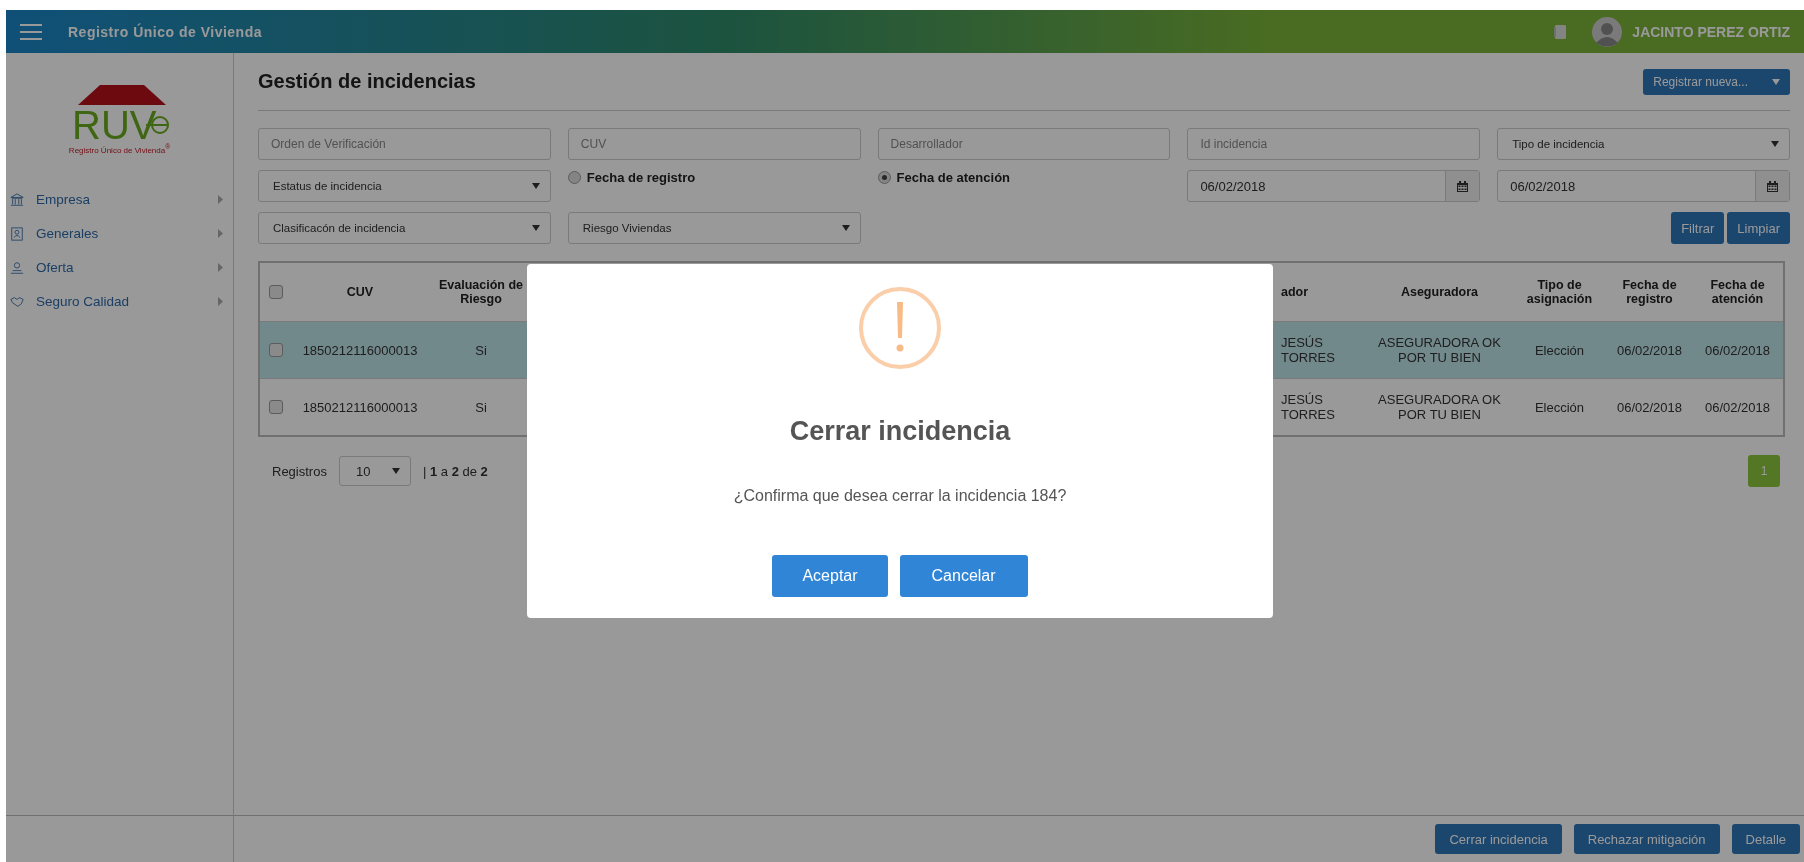 Image resolution: width=1804 pixels, height=862 pixels. What do you see at coordinates (119, 267) in the screenshot?
I see `sidebar-item: Oferta` at bounding box center [119, 267].